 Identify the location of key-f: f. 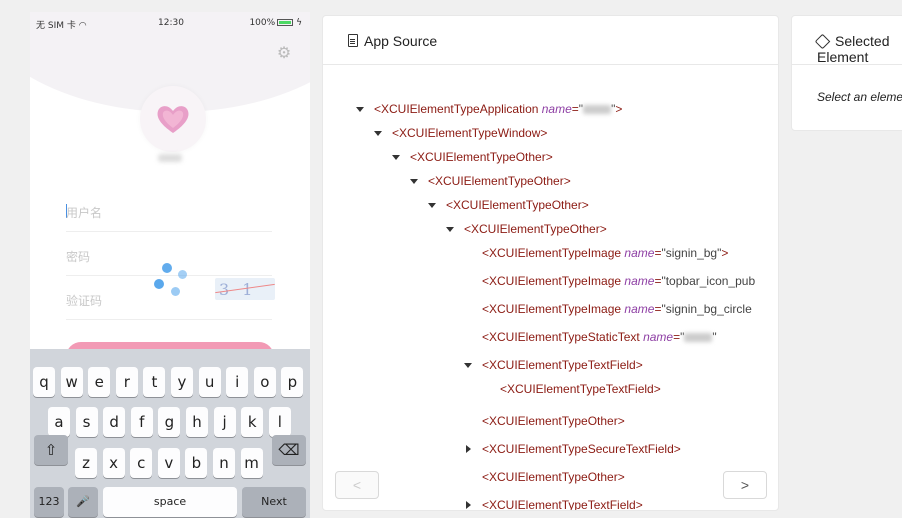
(141, 422).